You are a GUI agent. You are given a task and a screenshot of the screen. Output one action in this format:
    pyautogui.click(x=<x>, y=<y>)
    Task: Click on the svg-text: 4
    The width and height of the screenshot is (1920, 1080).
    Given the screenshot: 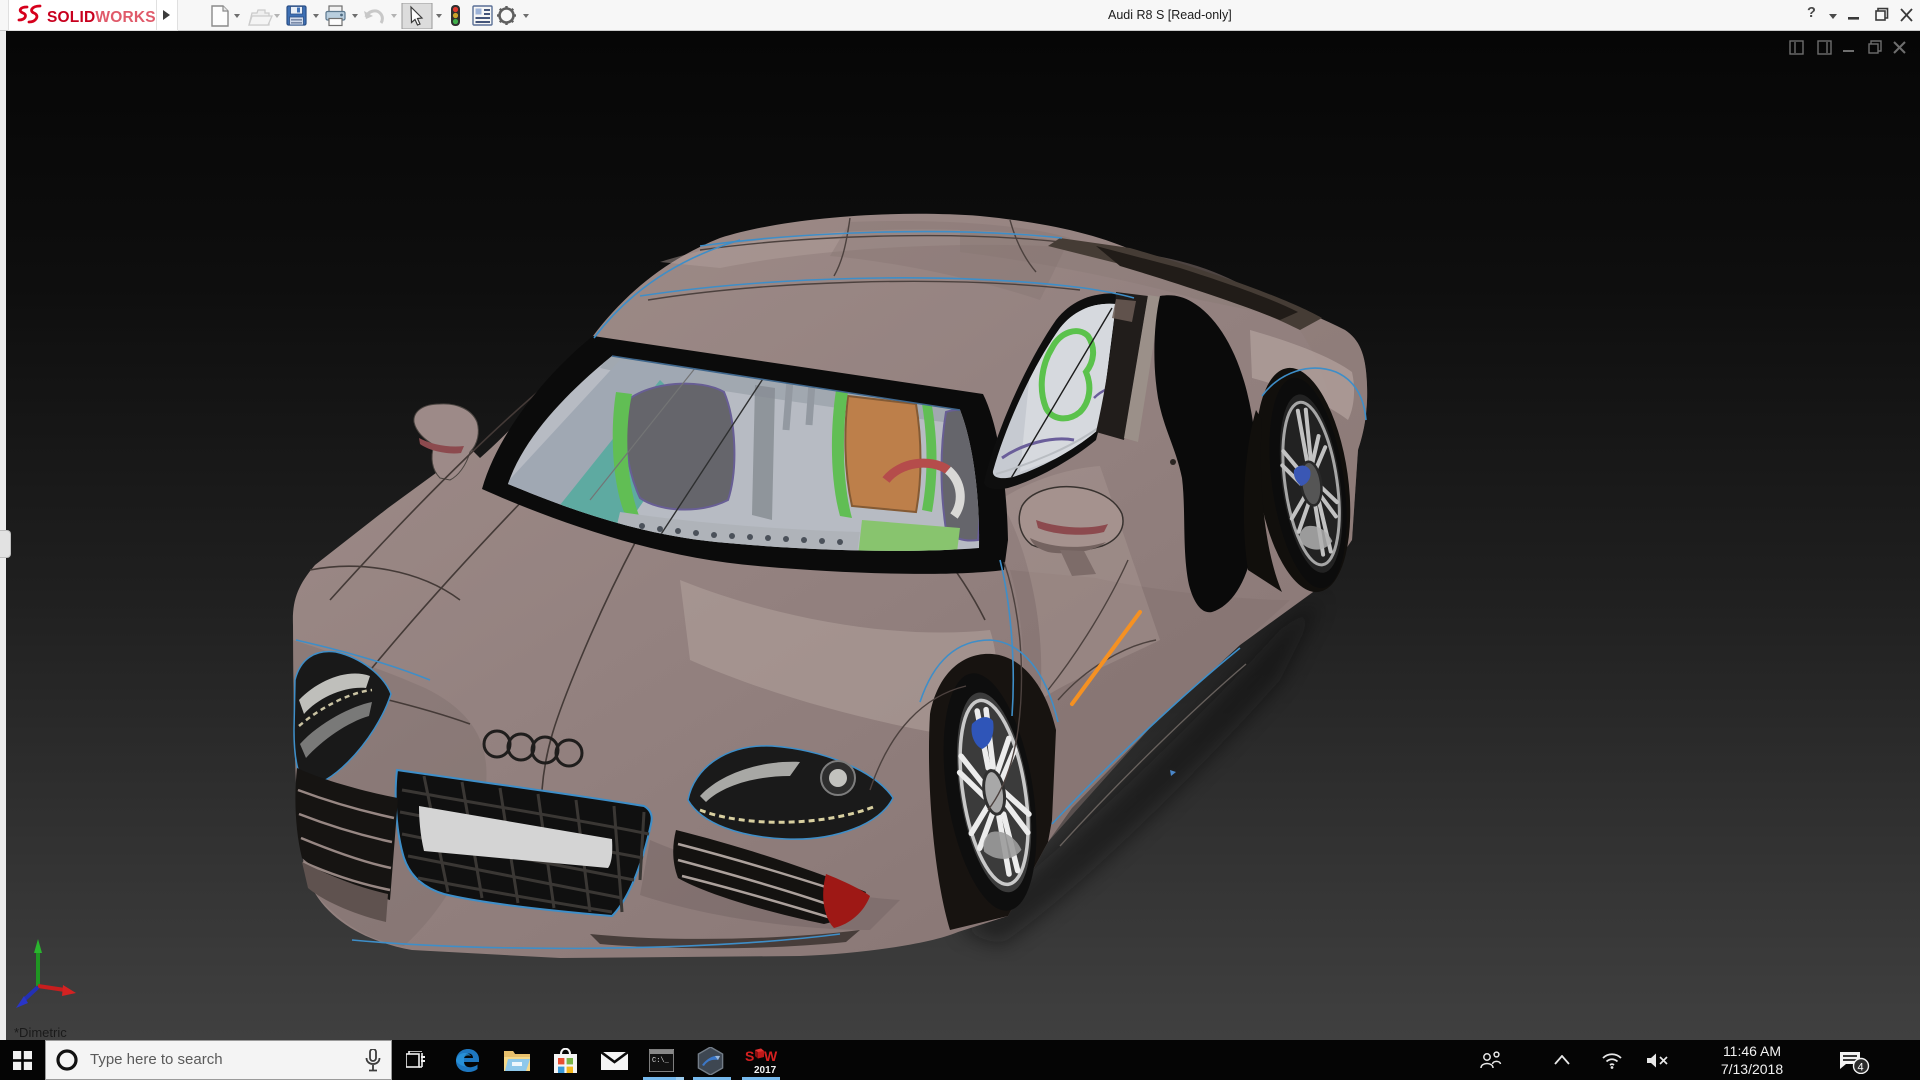 What is the action you would take?
    pyautogui.click(x=1861, y=1068)
    